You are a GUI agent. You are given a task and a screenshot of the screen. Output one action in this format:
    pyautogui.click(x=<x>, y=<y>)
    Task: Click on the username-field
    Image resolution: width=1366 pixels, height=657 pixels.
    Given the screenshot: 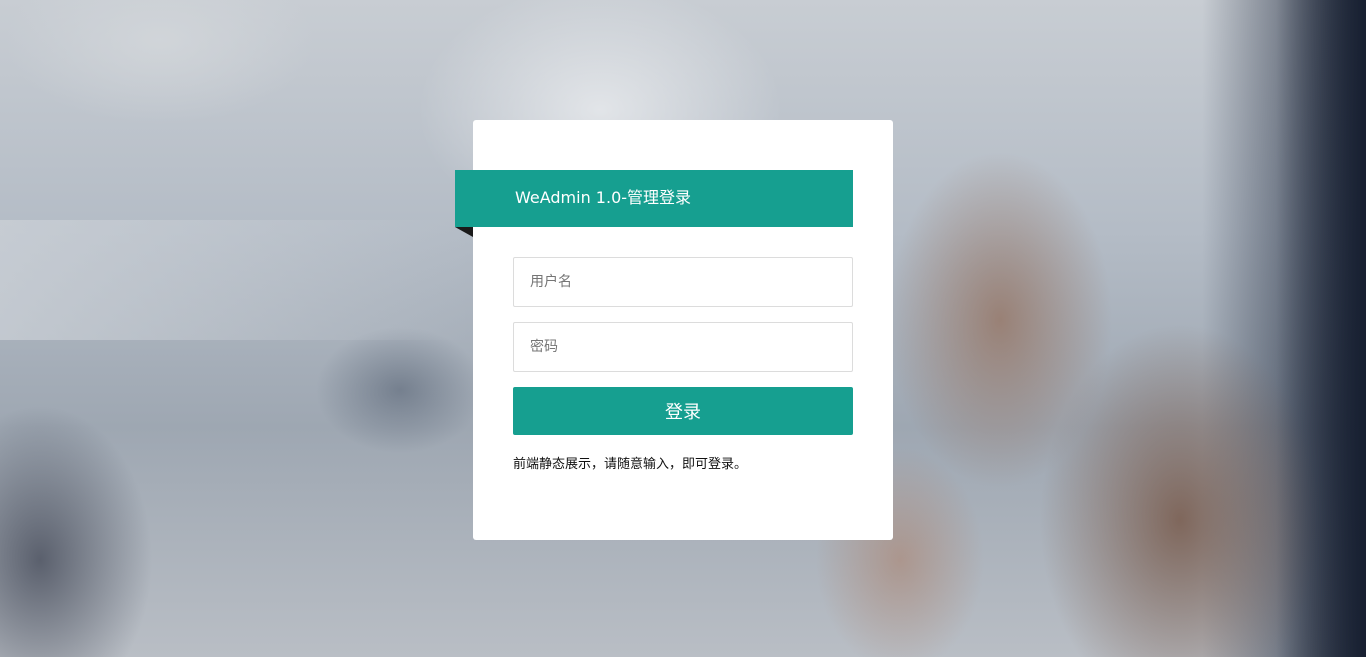 What is the action you would take?
    pyautogui.click(x=683, y=282)
    